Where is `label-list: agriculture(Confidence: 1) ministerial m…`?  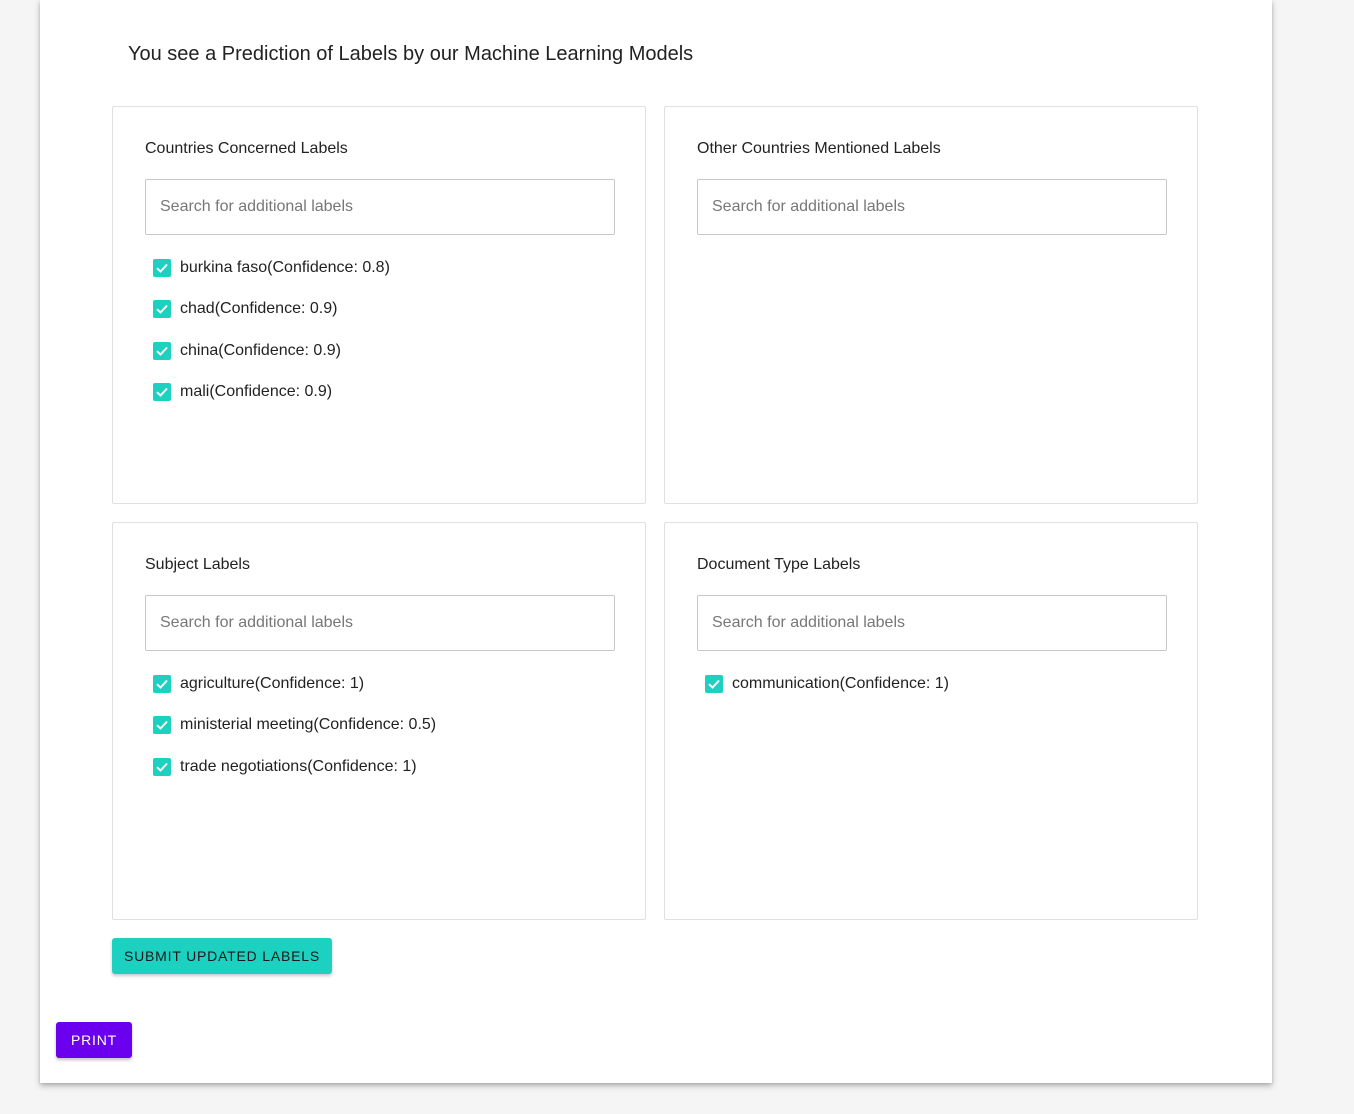 label-list: agriculture(Confidence: 1) ministerial m… is located at coordinates (294, 725).